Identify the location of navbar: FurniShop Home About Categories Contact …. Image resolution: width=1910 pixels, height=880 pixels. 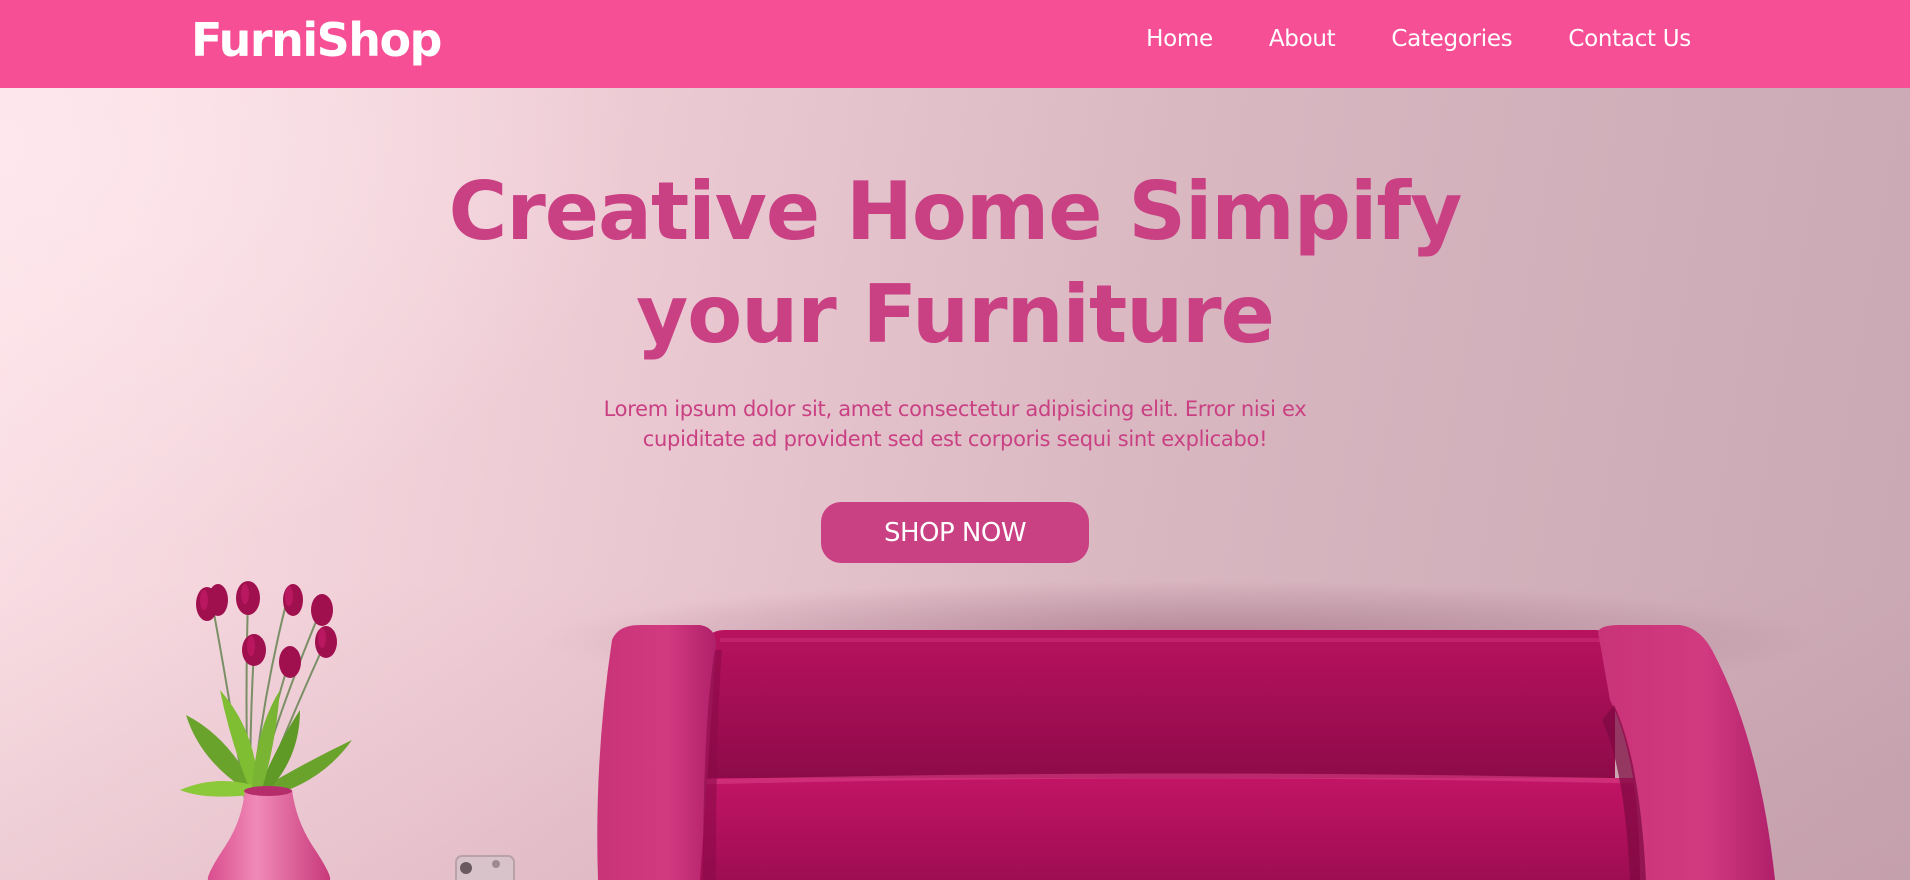
(955, 44).